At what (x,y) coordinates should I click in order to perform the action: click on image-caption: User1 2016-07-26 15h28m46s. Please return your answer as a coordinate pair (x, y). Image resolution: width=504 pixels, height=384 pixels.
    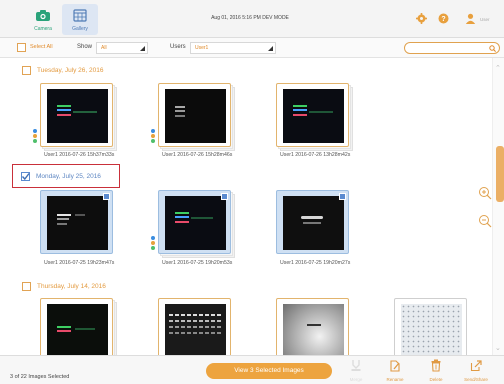
    Looking at the image, I should click on (197, 155).